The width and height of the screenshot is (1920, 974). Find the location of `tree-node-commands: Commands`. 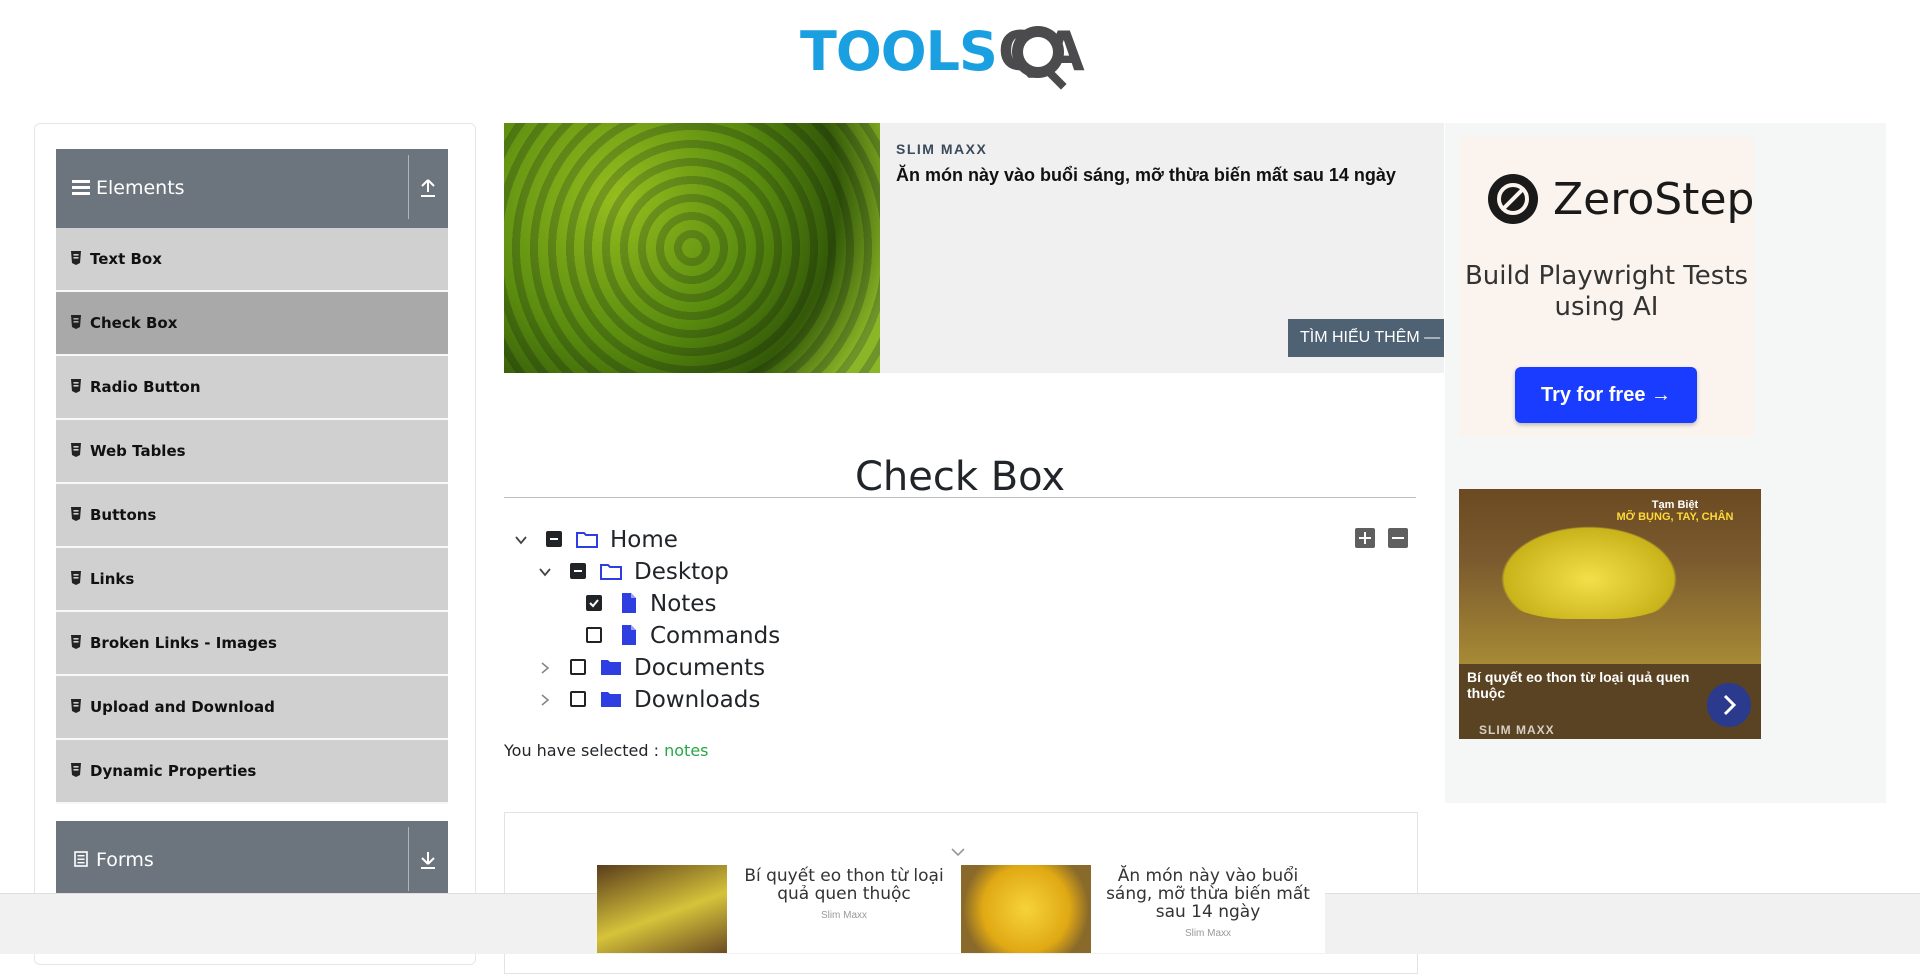

tree-node-commands: Commands is located at coordinates (734, 636).